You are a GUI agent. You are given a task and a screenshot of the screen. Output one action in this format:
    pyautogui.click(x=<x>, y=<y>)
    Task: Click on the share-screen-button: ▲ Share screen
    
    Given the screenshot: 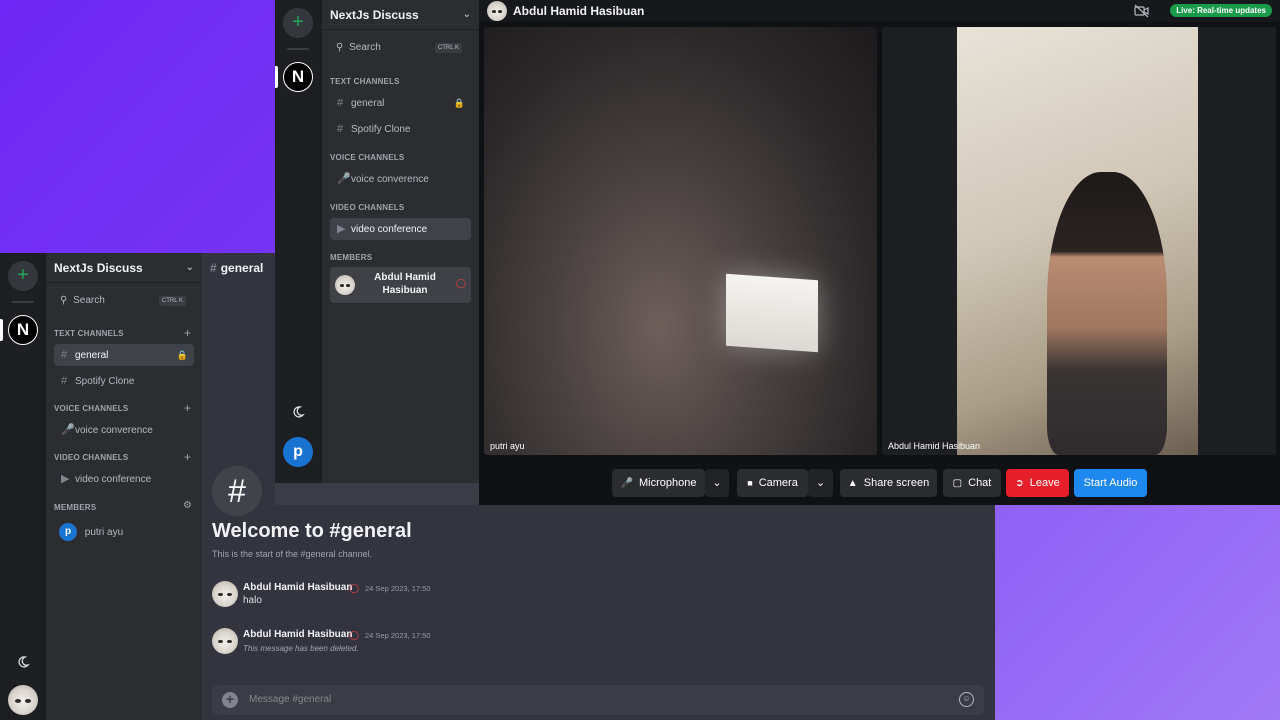 What is the action you would take?
    pyautogui.click(x=888, y=483)
    